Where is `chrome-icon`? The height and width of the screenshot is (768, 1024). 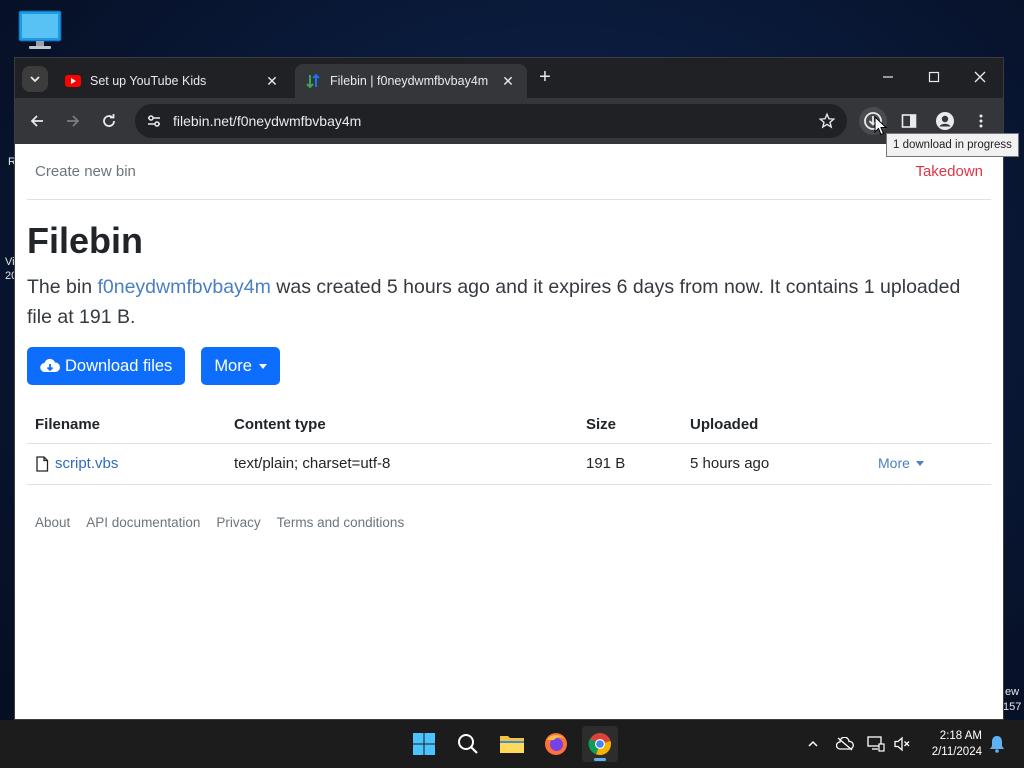
chrome-icon is located at coordinates (599, 744).